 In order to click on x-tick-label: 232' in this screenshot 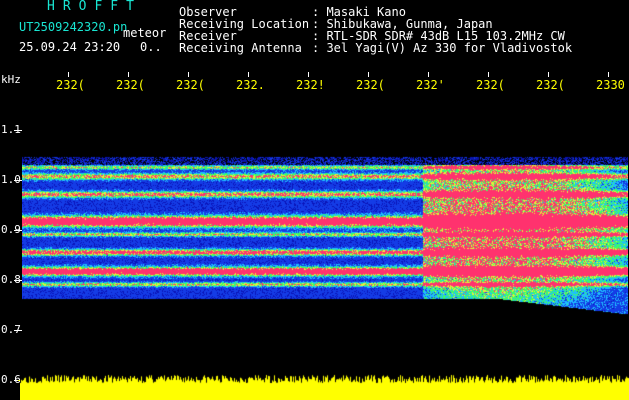, I will do `click(430, 85)`.